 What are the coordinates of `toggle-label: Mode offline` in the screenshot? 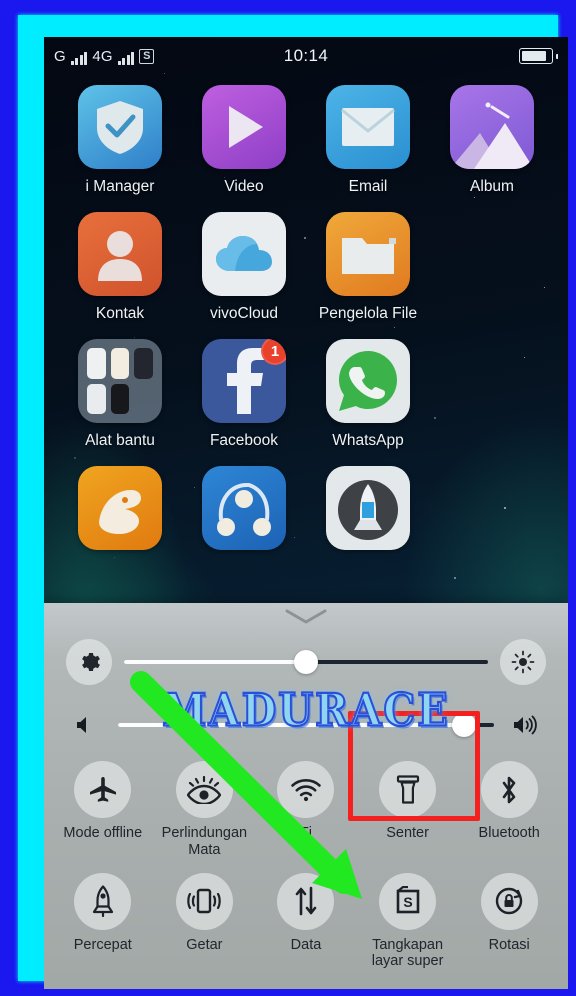 It's located at (103, 833).